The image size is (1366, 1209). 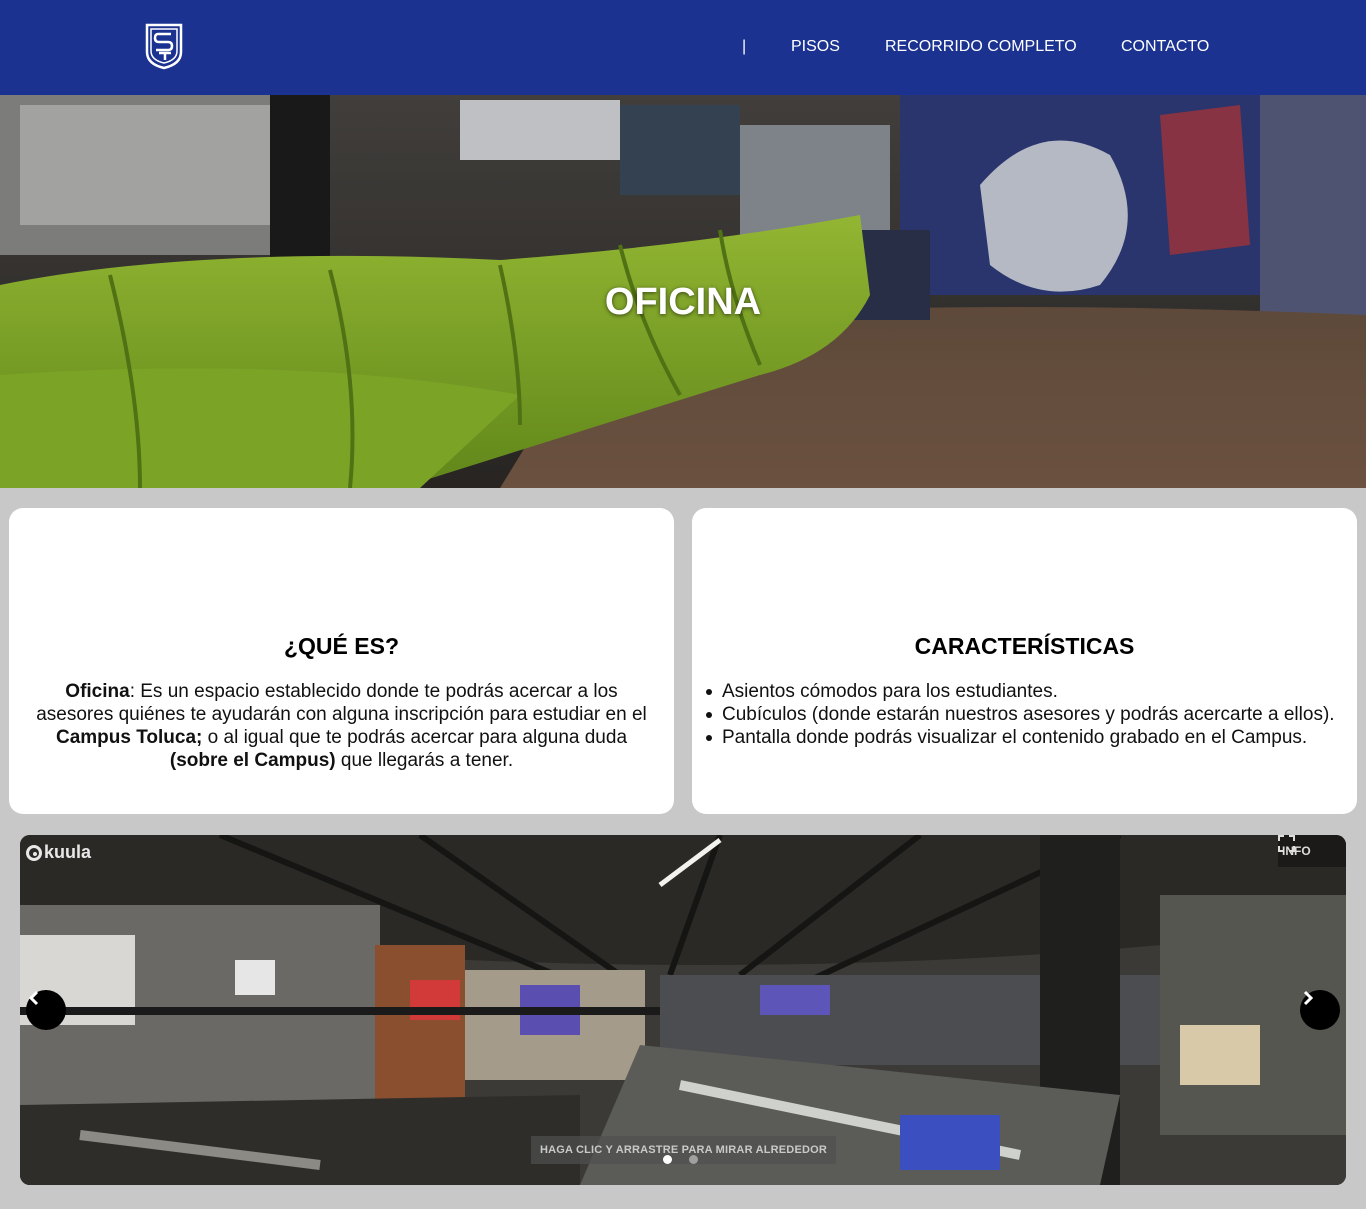 What do you see at coordinates (68, 852) in the screenshot?
I see `kuula-wordmark: kuula` at bounding box center [68, 852].